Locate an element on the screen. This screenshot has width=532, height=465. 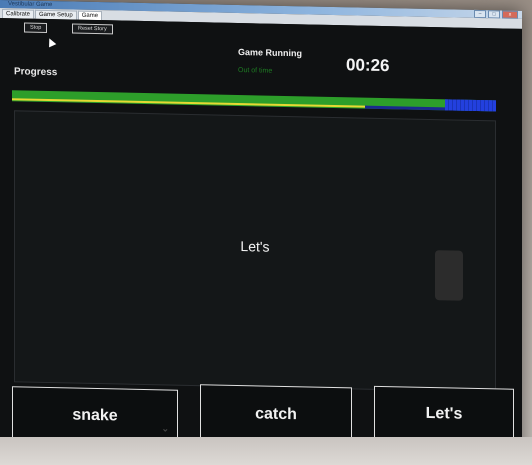
minimize-button: – is located at coordinates (480, 14).